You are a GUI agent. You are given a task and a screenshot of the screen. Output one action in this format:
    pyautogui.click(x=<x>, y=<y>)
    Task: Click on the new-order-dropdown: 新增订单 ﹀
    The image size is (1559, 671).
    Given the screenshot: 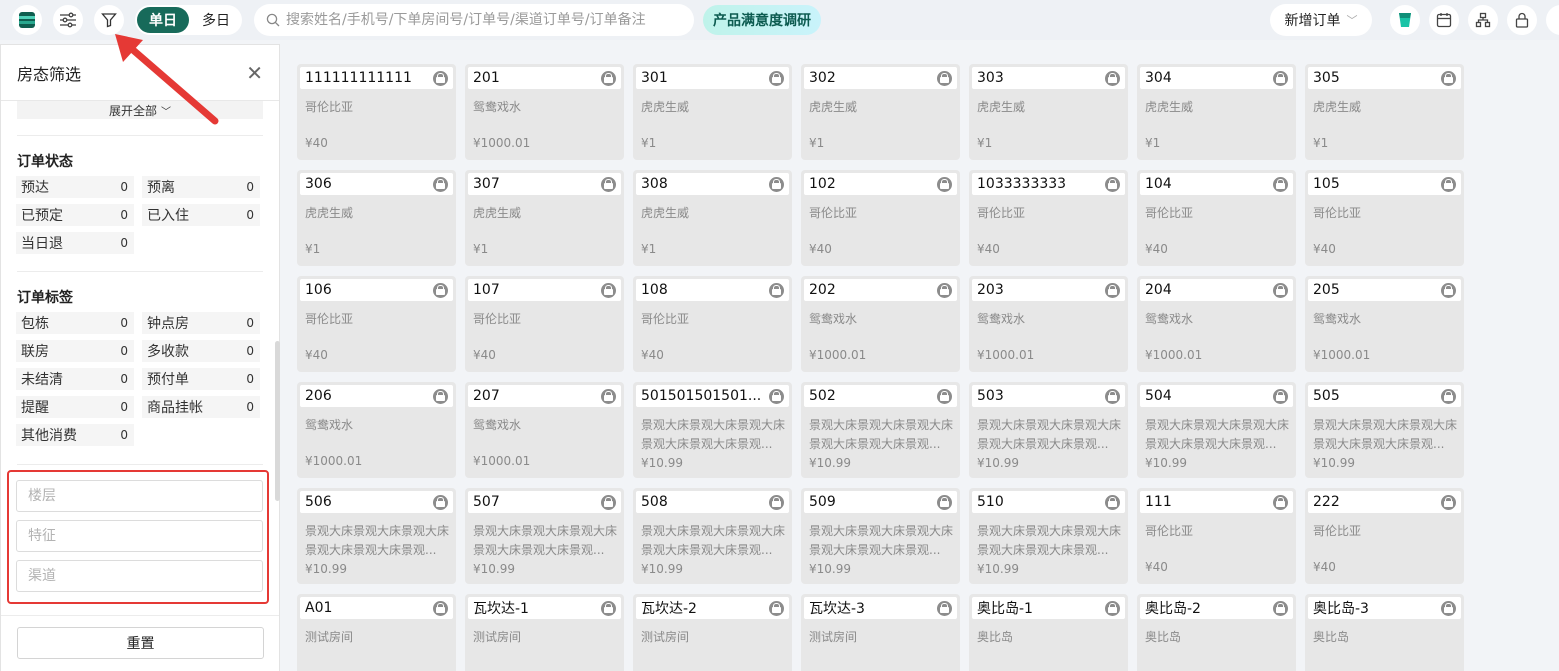 What is the action you would take?
    pyautogui.click(x=1321, y=20)
    